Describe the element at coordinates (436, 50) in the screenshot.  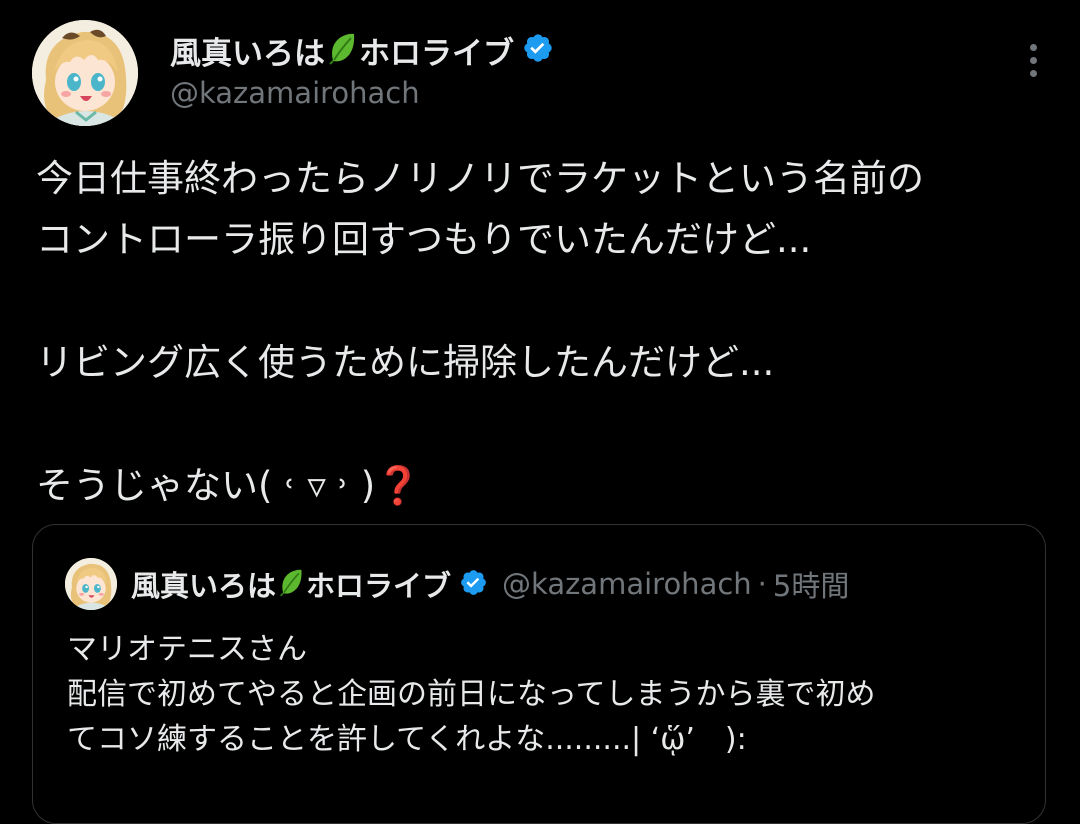
I see `author-org-name: ホロライブ` at that location.